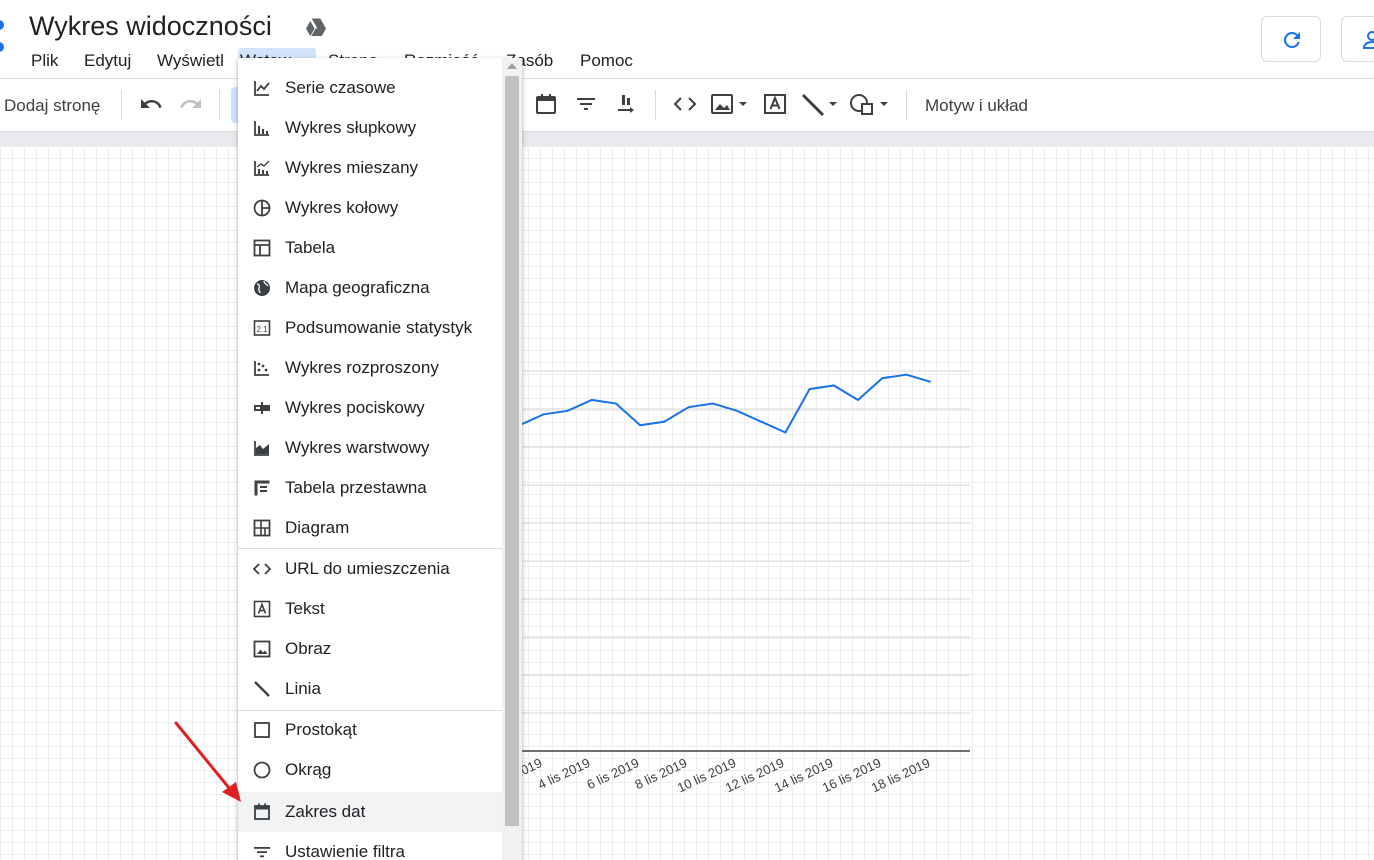  Describe the element at coordinates (357, 447) in the screenshot. I see `menu-item-label: Wykres warstwowy` at that location.